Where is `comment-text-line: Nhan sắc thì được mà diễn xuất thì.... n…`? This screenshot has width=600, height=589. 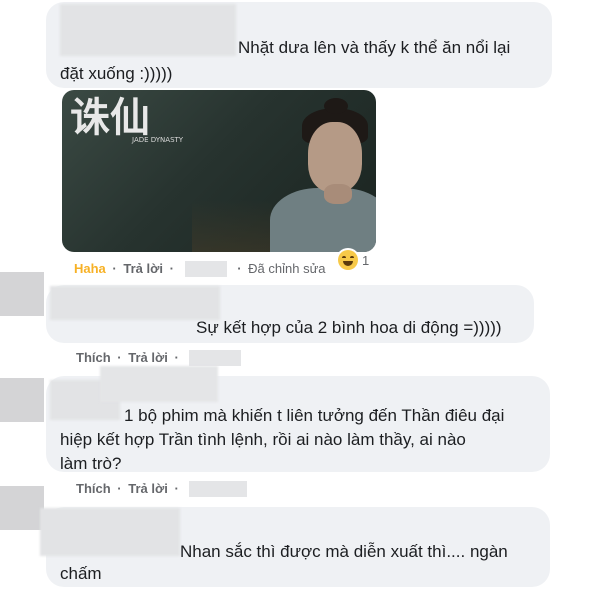 comment-text-line: Nhan sắc thì được mà diễn xuất thì.... n… is located at coordinates (344, 551).